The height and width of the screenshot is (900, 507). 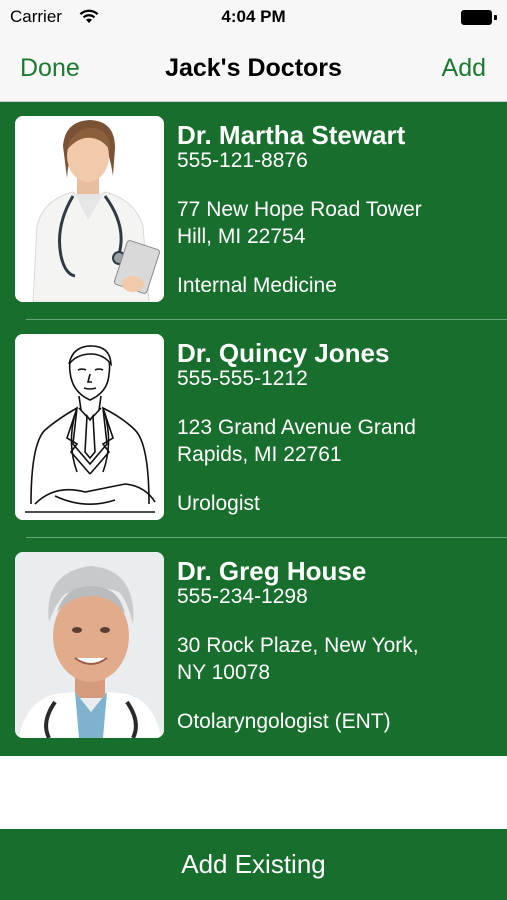 What do you see at coordinates (272, 571) in the screenshot?
I see `doctor-name: Dr. Greg House` at bounding box center [272, 571].